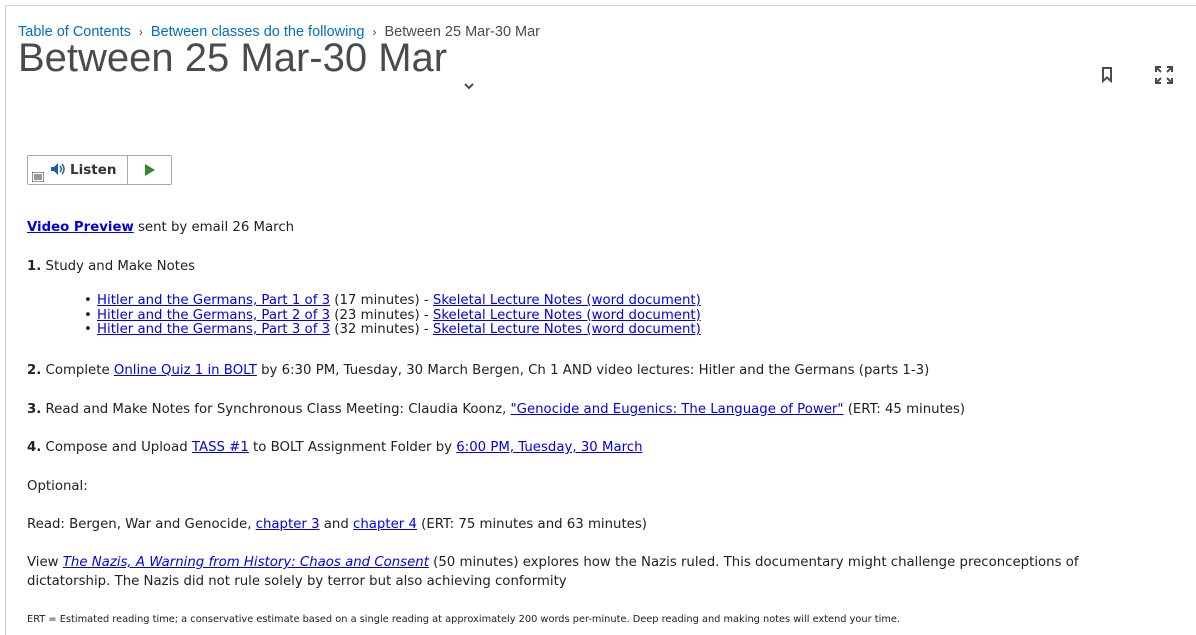 This screenshot has width=1196, height=635. Describe the element at coordinates (34, 409) in the screenshot. I see `step-number: 3.` at that location.